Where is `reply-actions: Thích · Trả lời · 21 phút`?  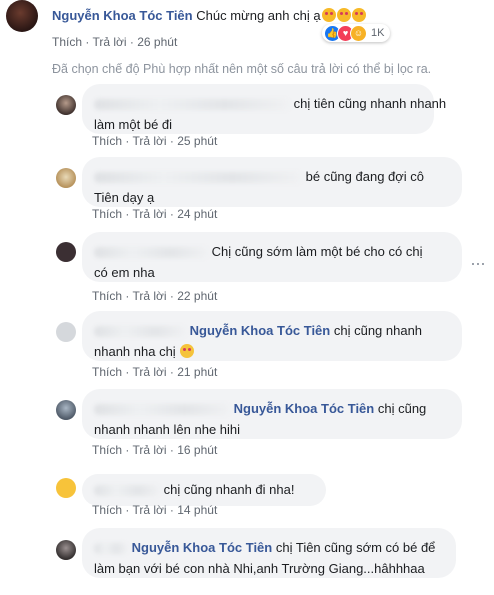
reply-actions: Thích · Trả lời · 21 phút is located at coordinates (155, 372).